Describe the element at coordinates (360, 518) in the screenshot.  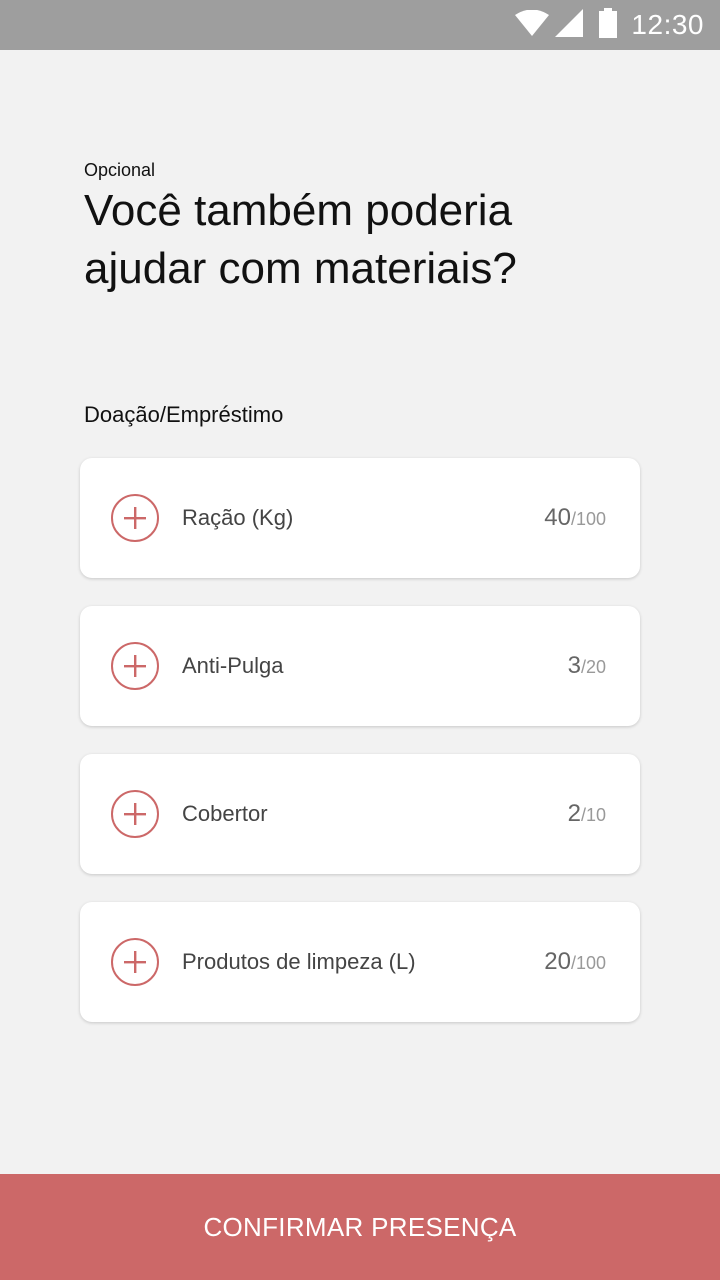
I see `material-card-racao: Ração (Kg) 40/100` at that location.